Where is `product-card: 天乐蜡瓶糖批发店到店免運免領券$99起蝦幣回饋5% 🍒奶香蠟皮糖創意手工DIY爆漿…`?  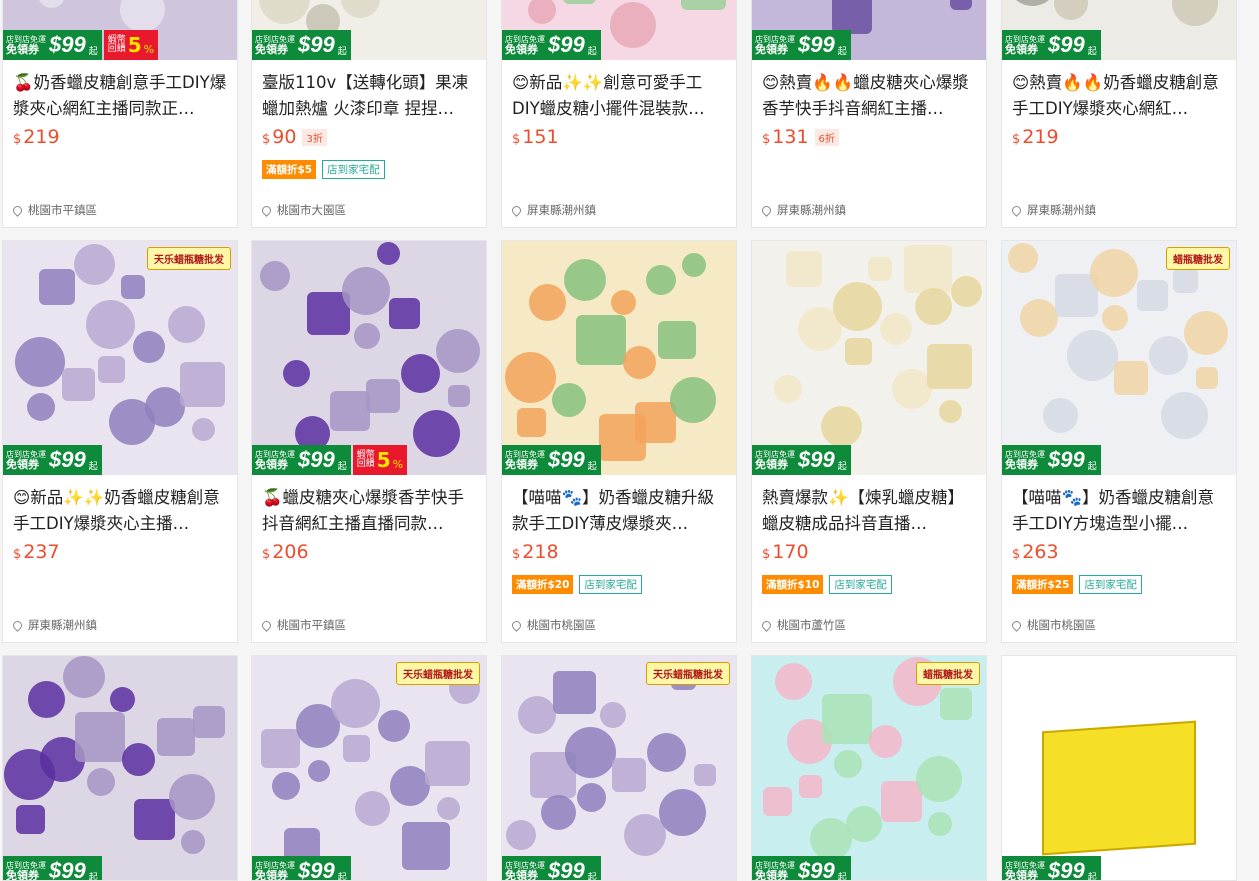
product-card: 天乐蜡瓶糖批发店到店免運免領券$99起蝦幣回饋5% 🍒奶香蠟皮糖創意手工DIY爆漿… is located at coordinates (120, 114).